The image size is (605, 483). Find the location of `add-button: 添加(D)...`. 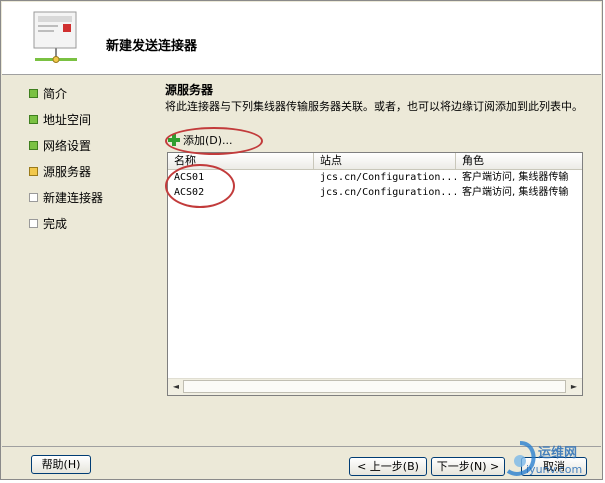

add-button: 添加(D)... is located at coordinates (200, 140).